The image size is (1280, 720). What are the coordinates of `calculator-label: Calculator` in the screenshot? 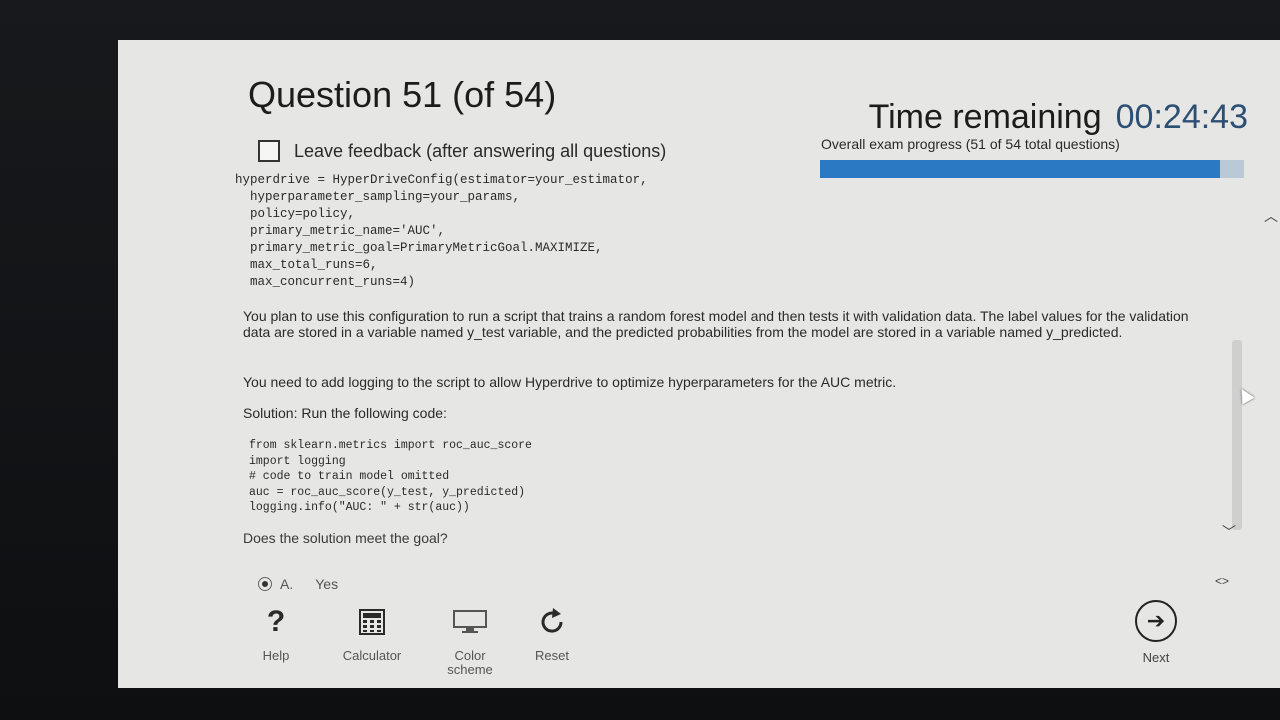 It's located at (372, 655).